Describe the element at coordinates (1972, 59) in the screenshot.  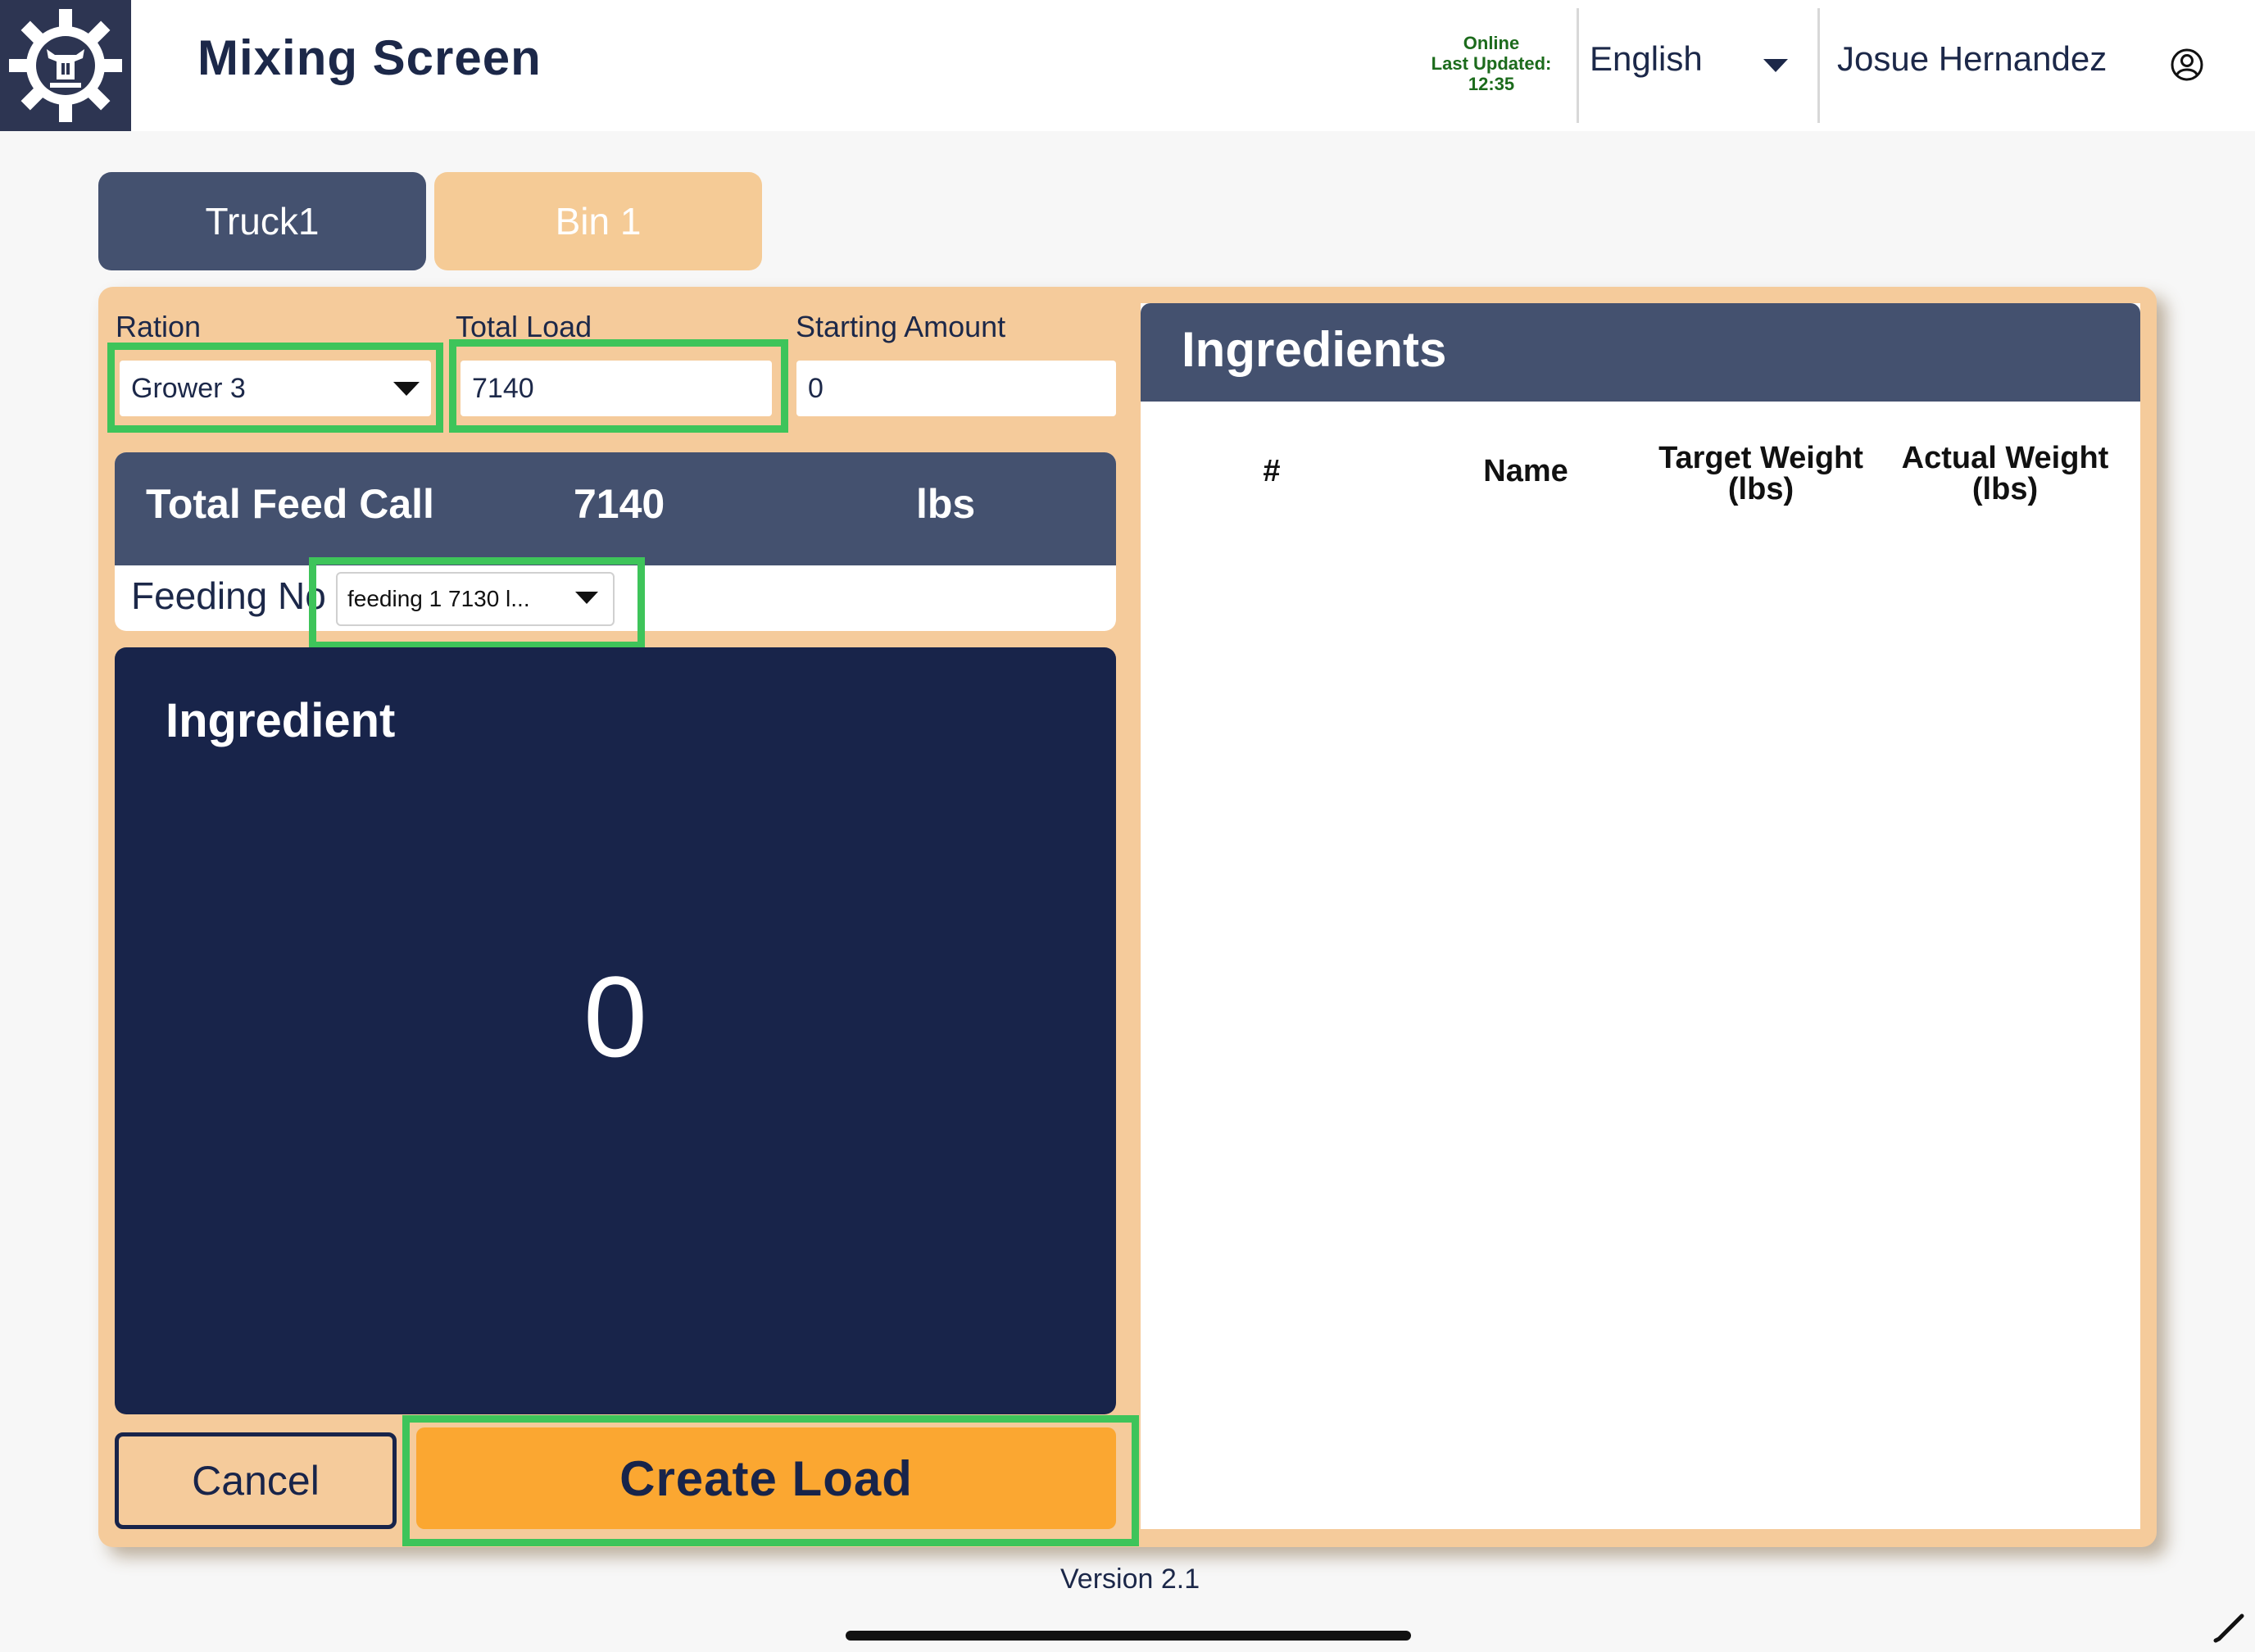
I see `user-name: Josue Hernandez` at that location.